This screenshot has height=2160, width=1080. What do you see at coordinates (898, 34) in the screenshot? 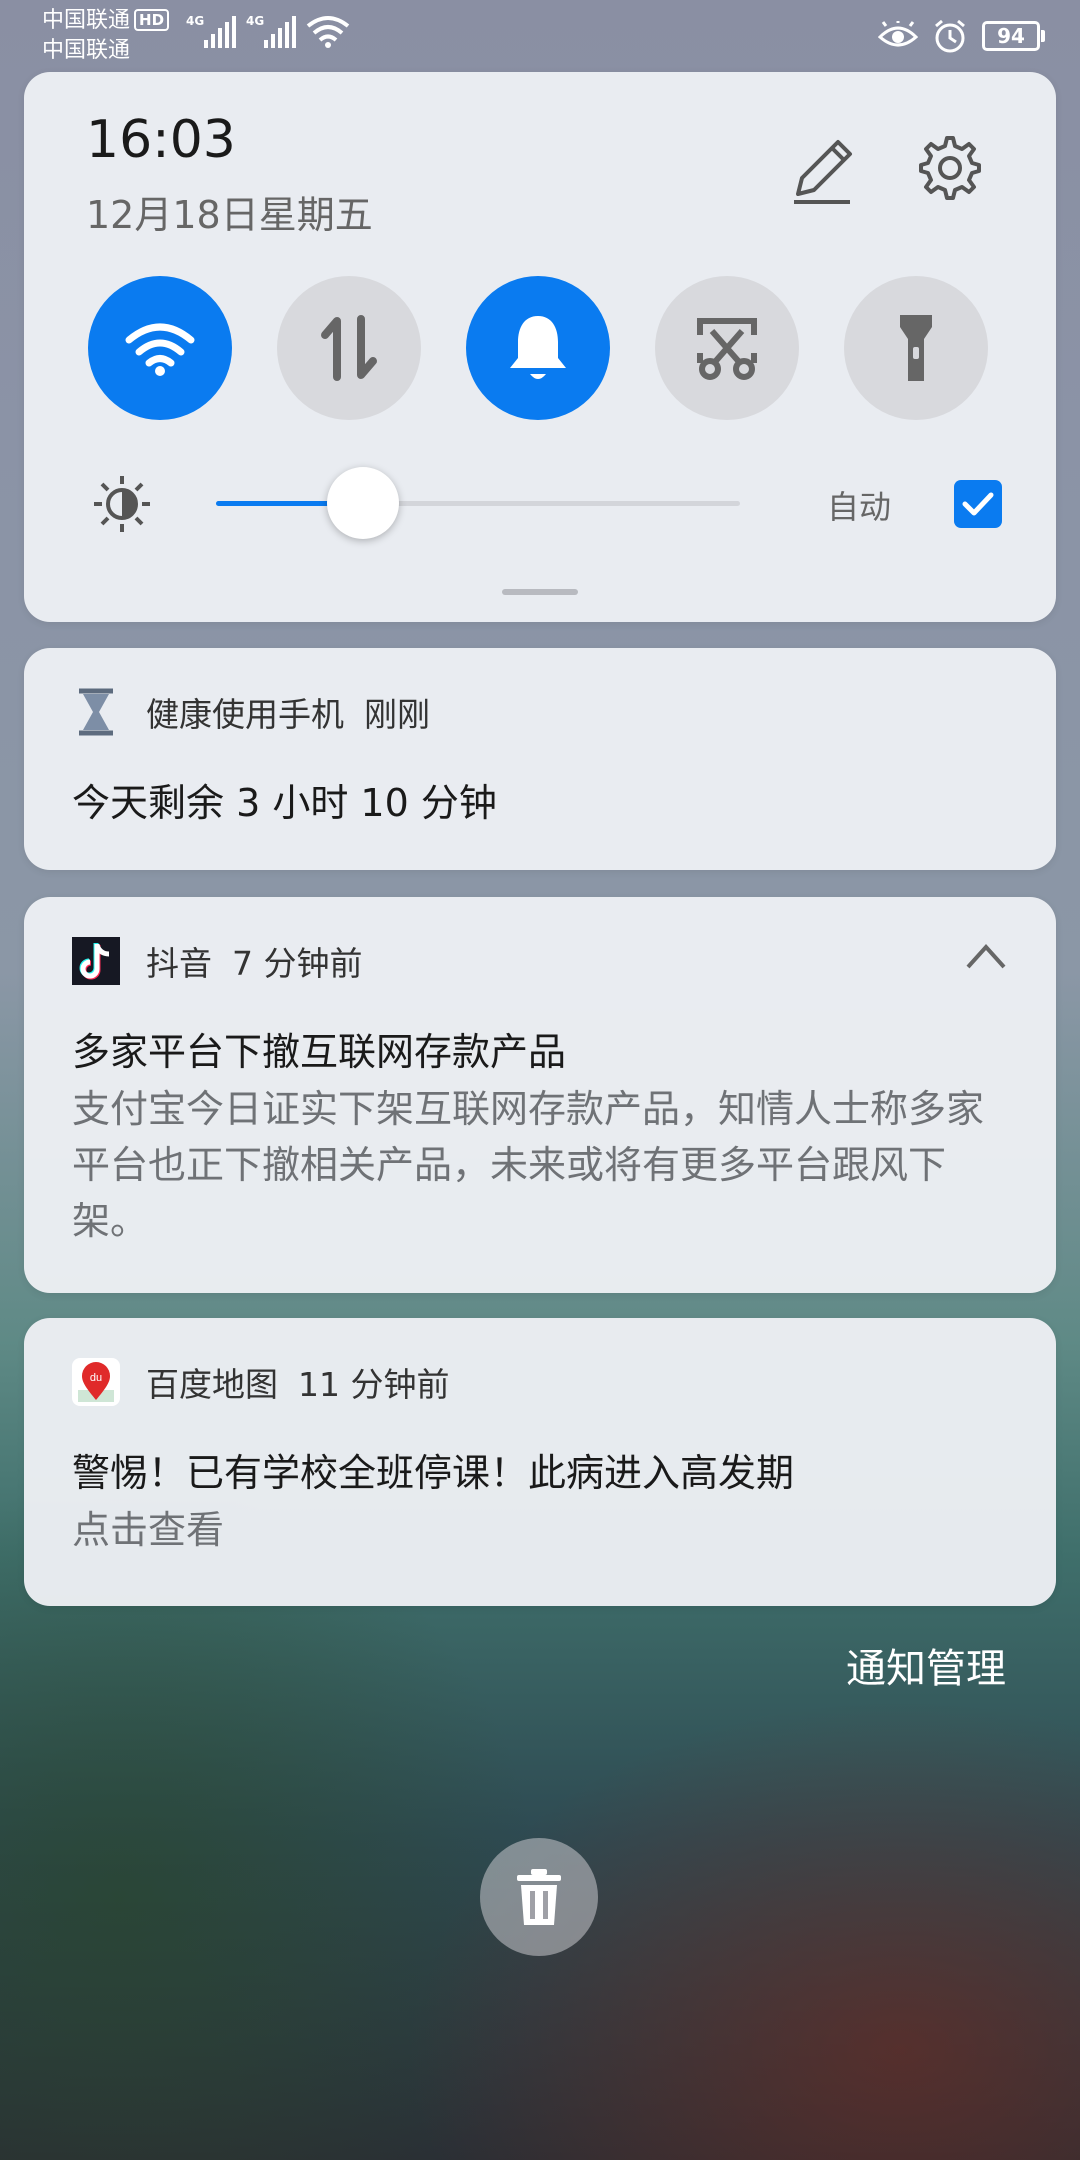
I see `eye-icon` at bounding box center [898, 34].